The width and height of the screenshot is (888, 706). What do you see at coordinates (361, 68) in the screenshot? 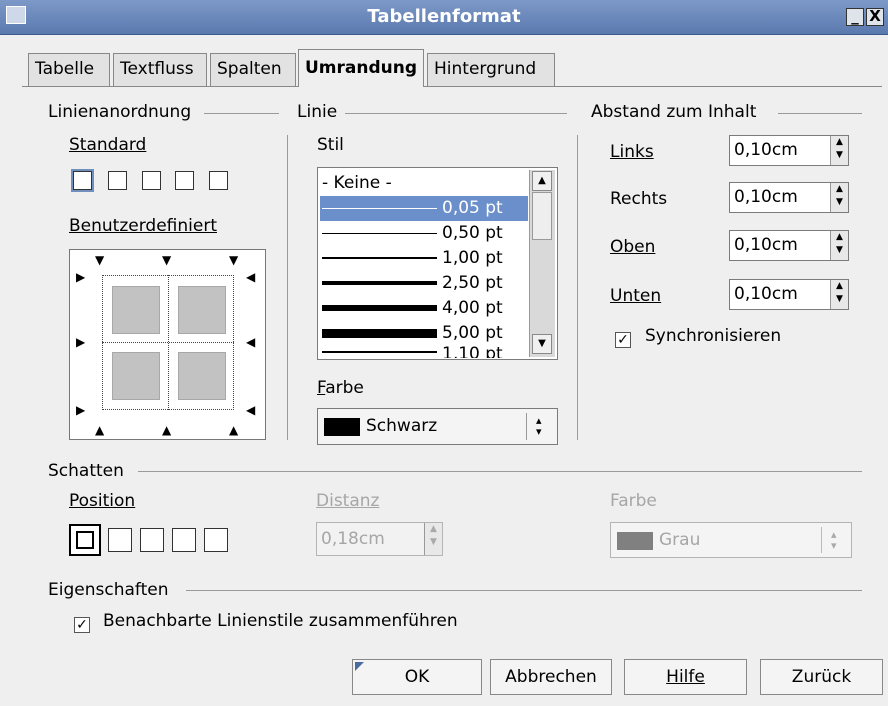
I see `tab-umrandung: Umrandung` at bounding box center [361, 68].